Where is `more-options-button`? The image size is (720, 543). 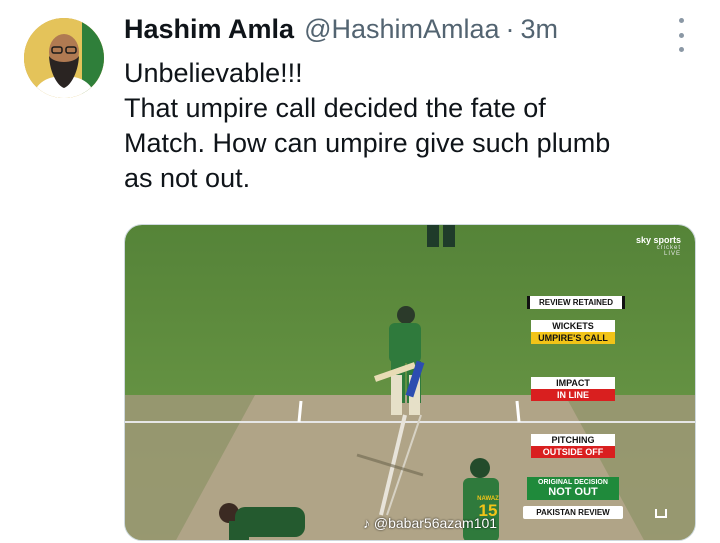
more-options-button is located at coordinates (681, 35).